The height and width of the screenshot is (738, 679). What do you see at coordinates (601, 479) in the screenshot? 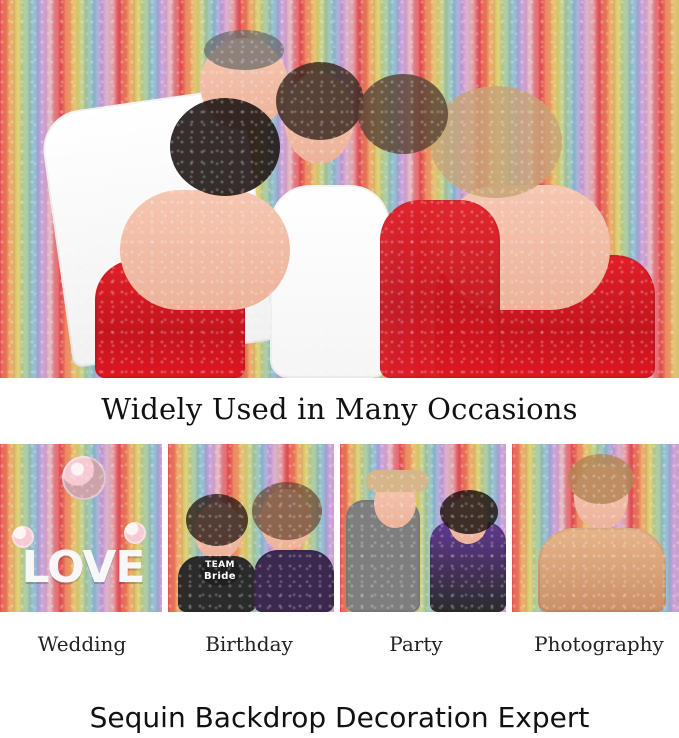
I see `portrait-hair` at bounding box center [601, 479].